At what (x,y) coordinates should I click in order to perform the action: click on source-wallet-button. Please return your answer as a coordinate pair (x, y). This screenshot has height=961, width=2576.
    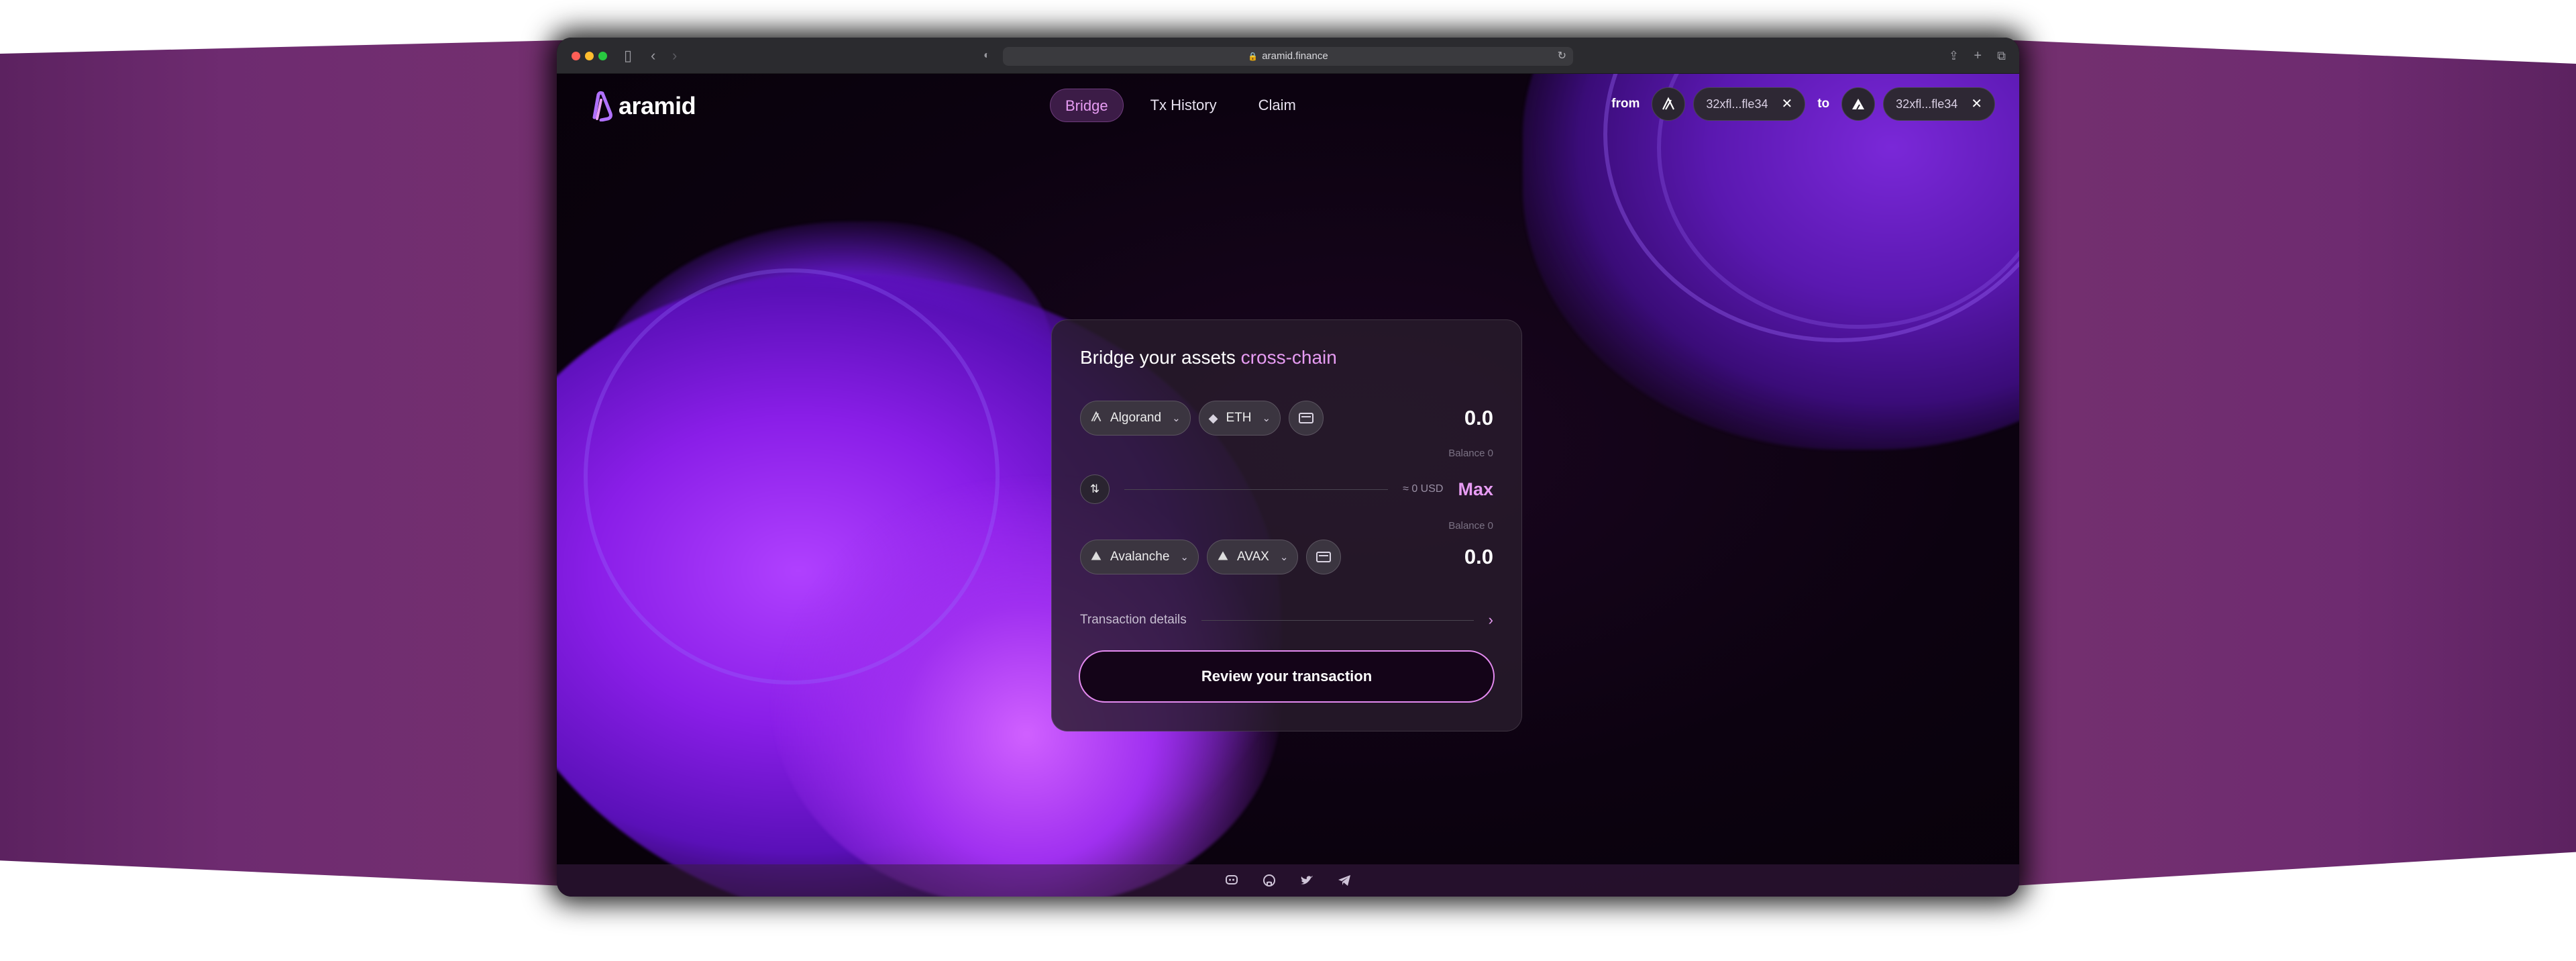
    Looking at the image, I should click on (1306, 418).